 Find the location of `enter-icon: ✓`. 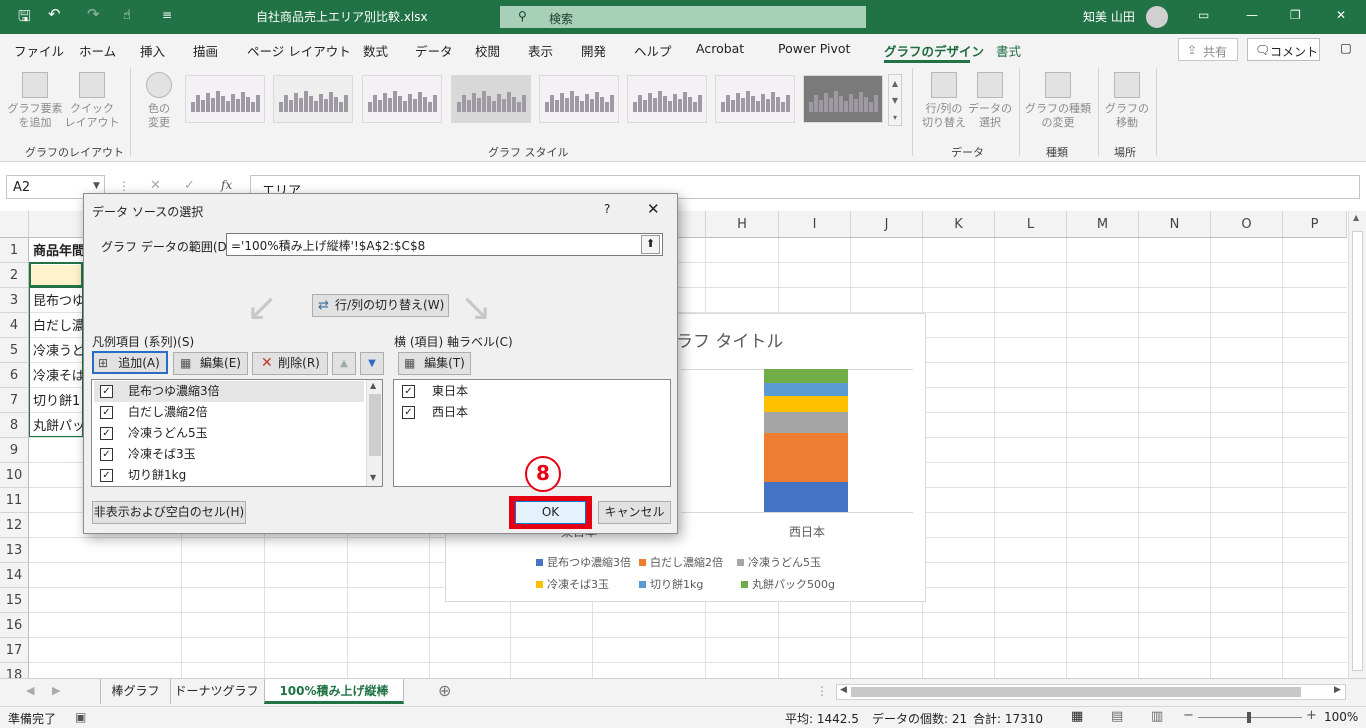

enter-icon: ✓ is located at coordinates (189, 185).